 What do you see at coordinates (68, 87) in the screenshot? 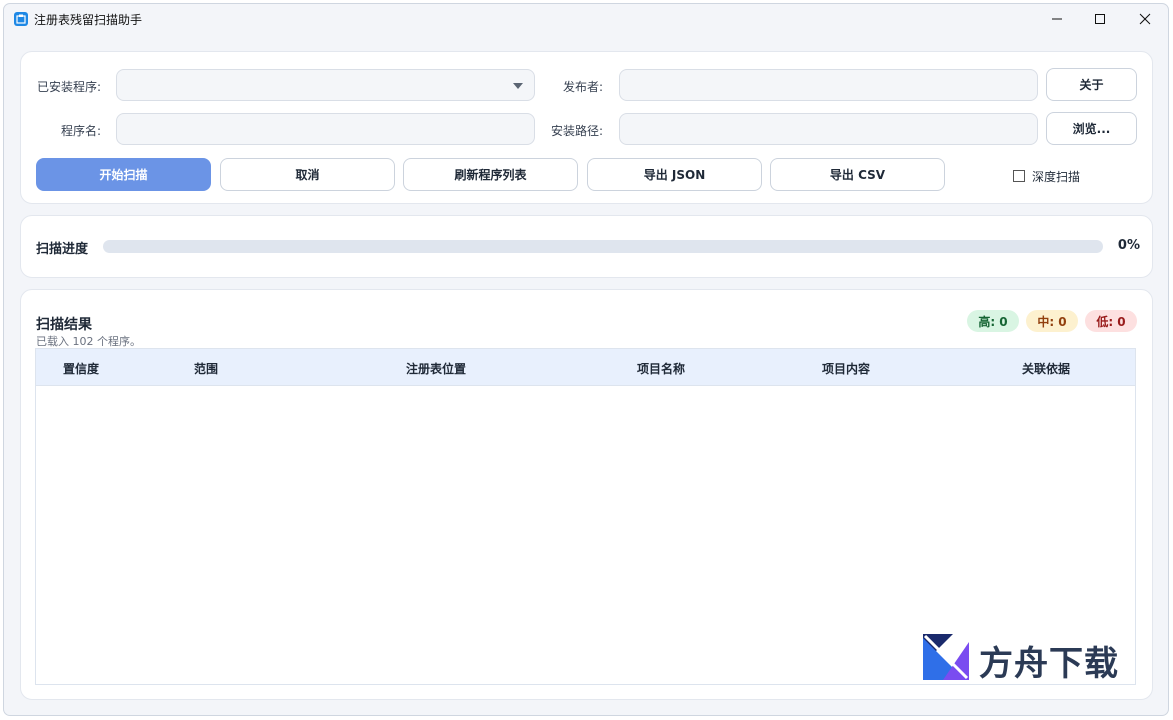
I see `installed-programs-label: 已安装程序:` at bounding box center [68, 87].